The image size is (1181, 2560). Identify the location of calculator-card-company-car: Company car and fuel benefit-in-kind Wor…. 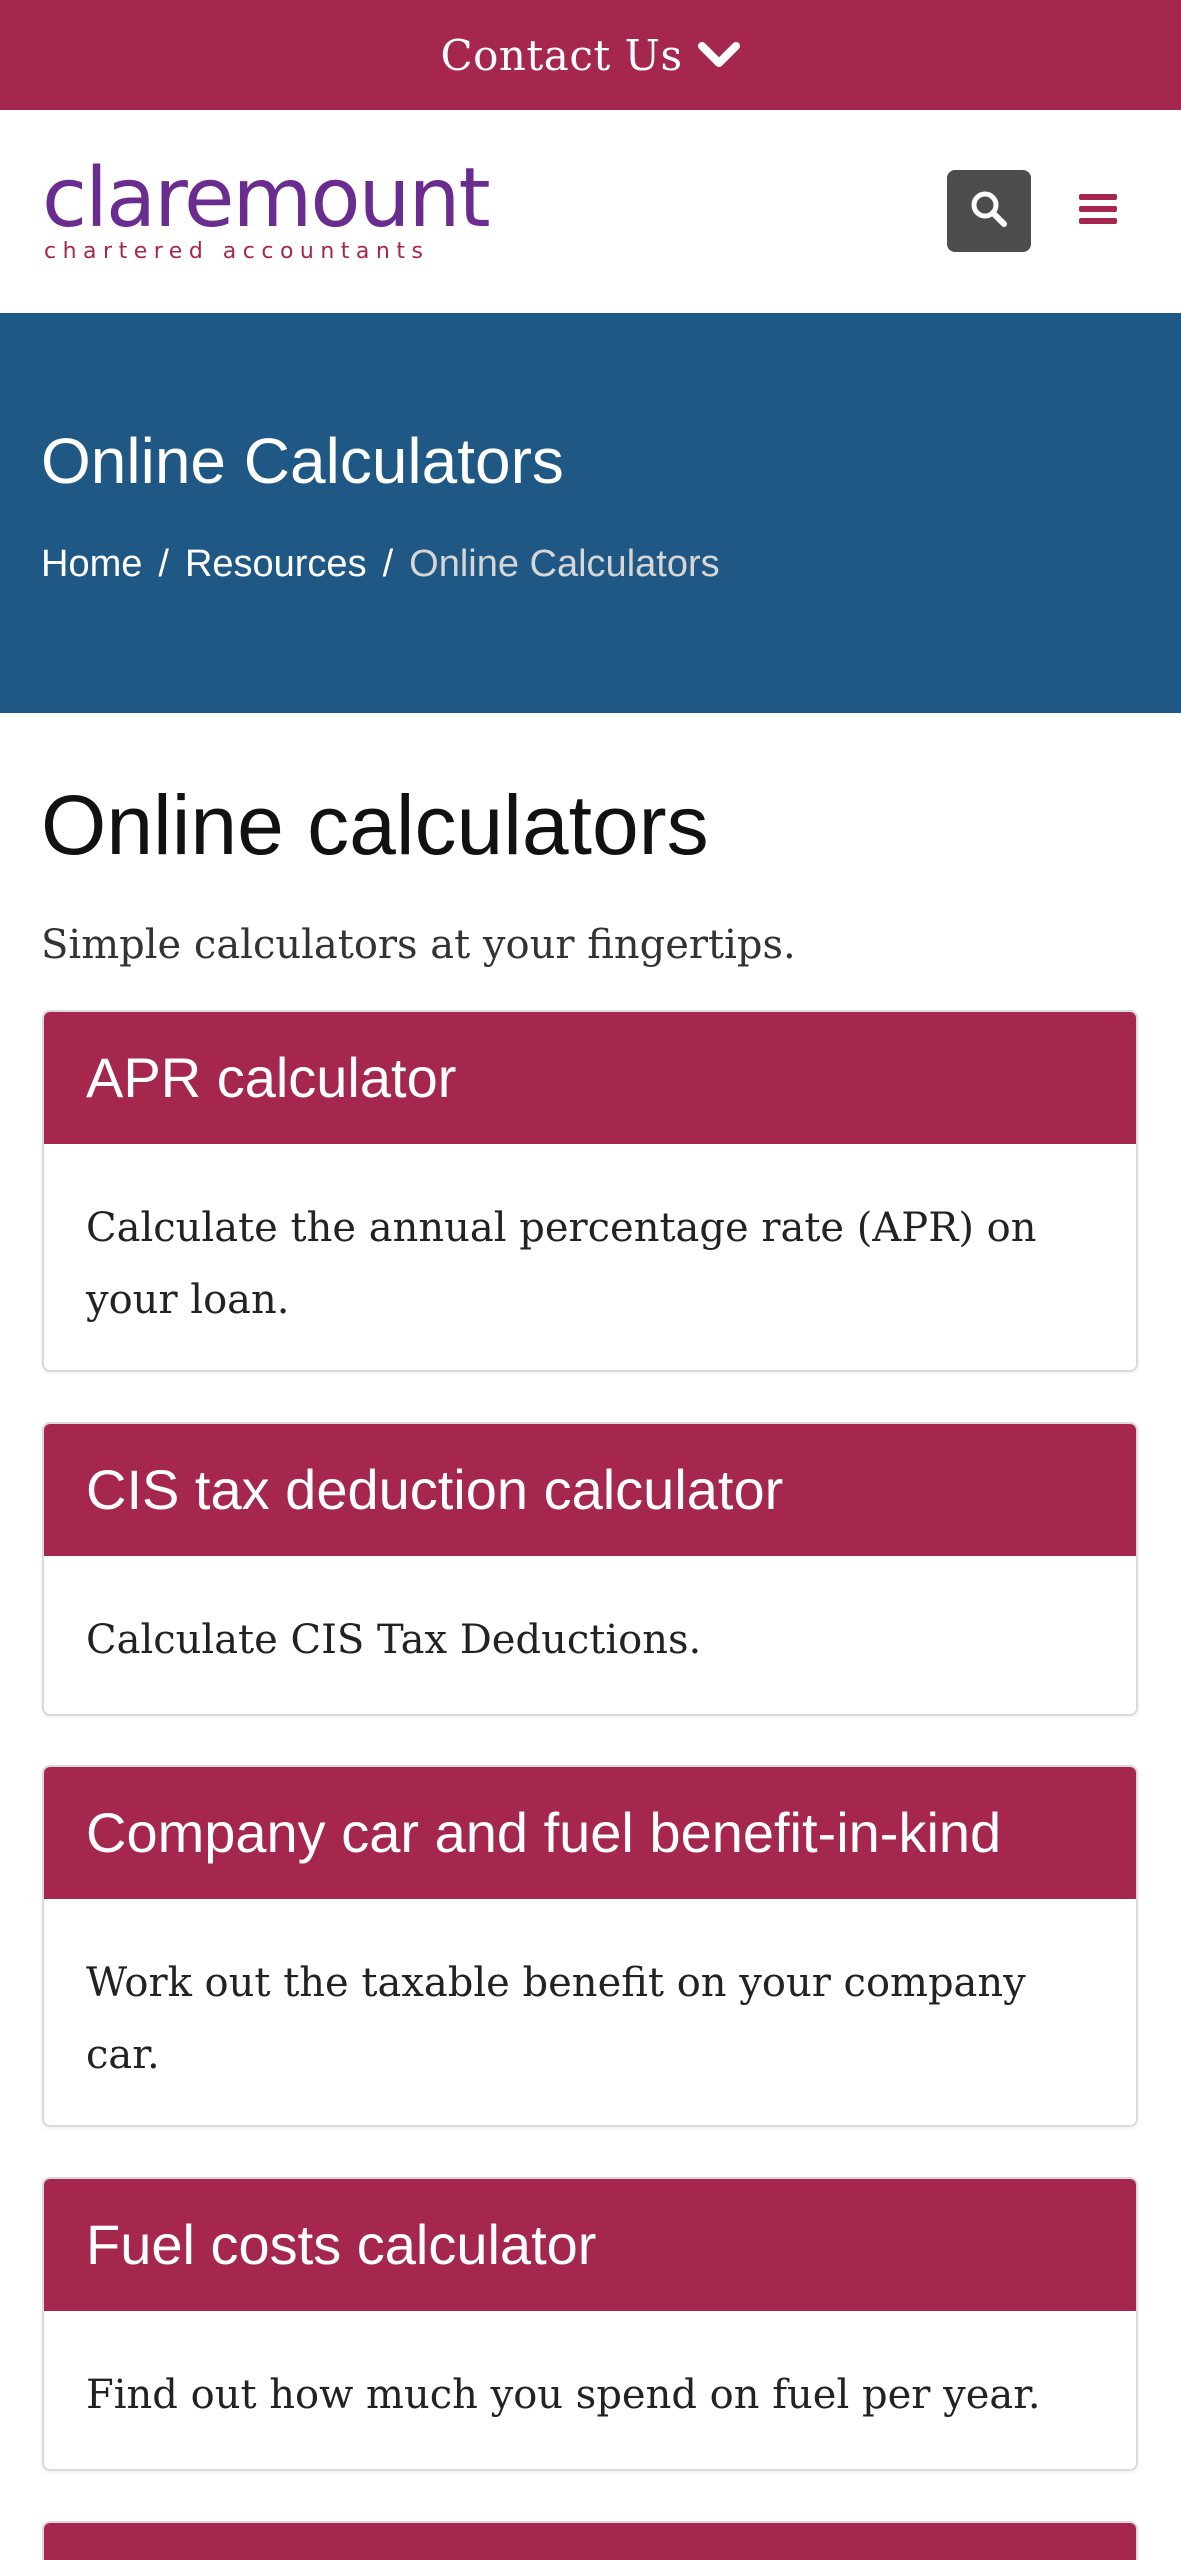
(590, 1946).